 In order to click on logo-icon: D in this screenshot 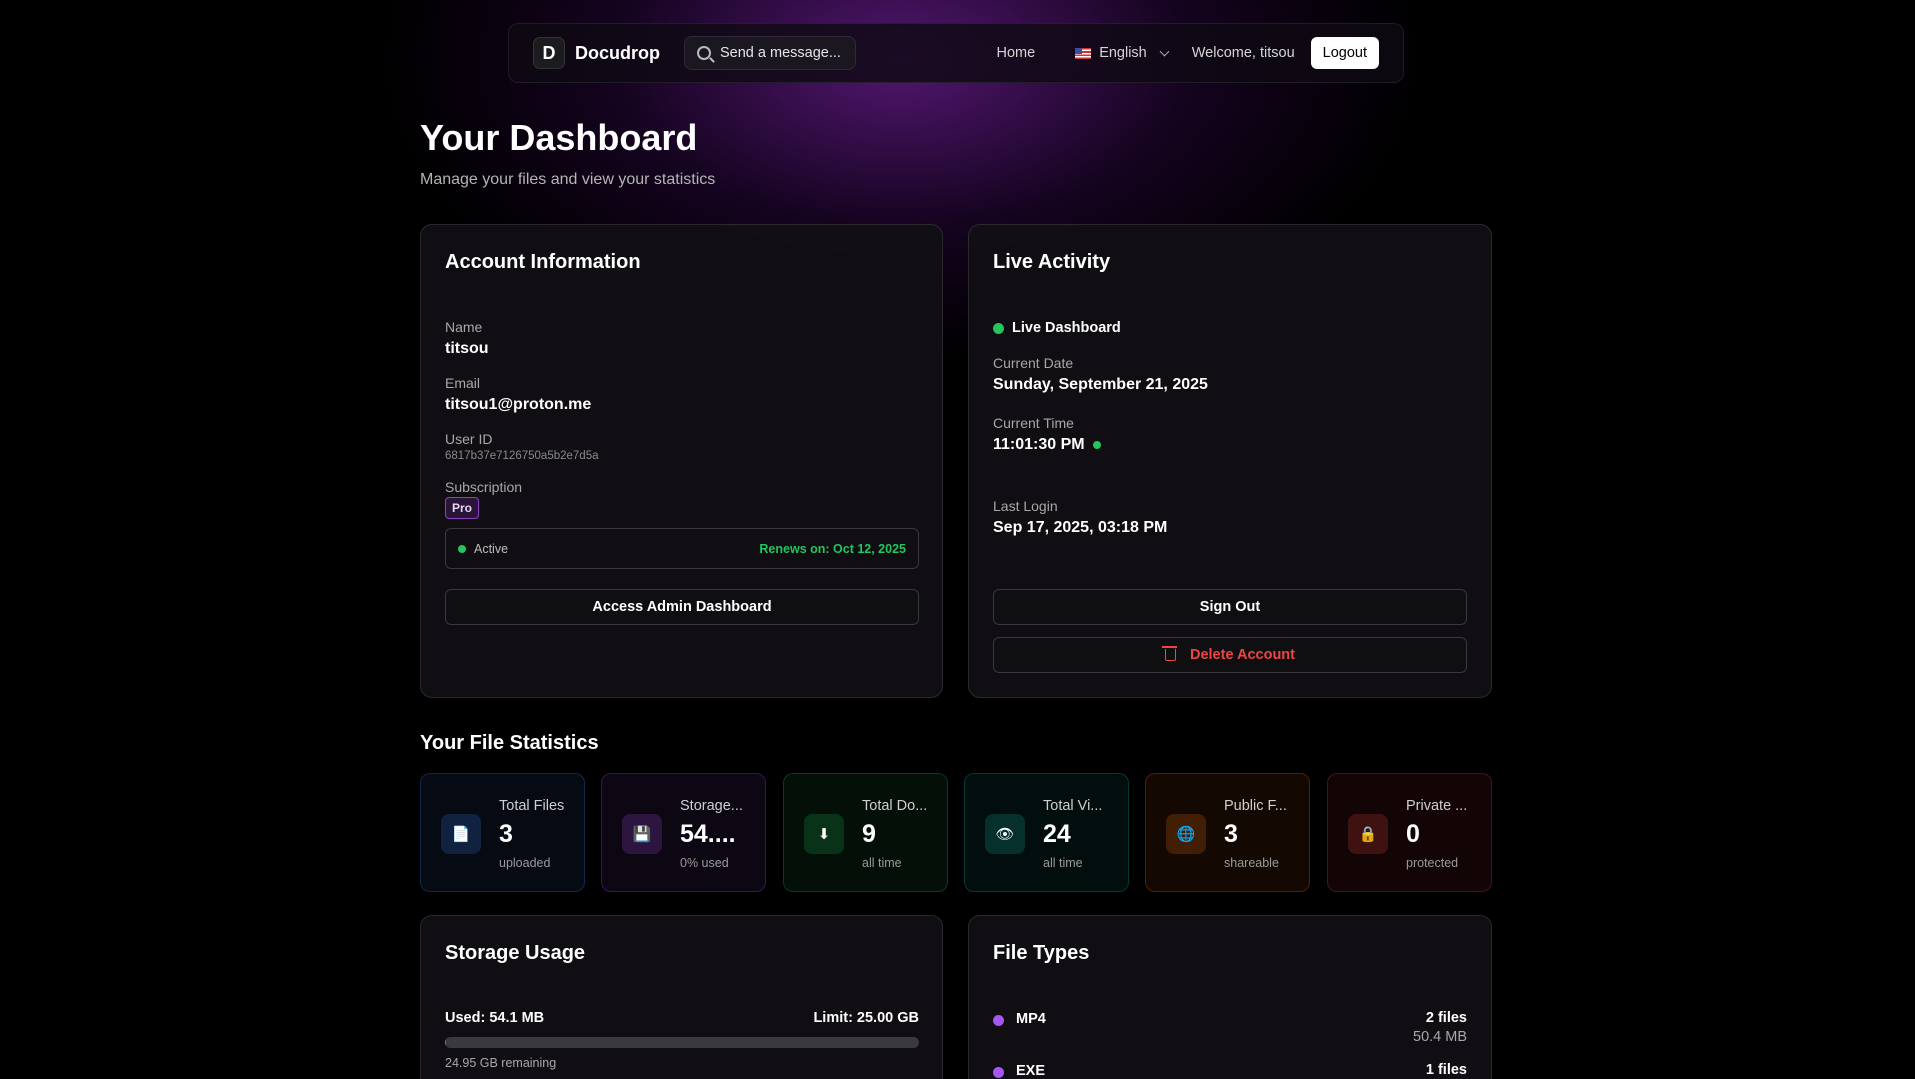, I will do `click(549, 53)`.